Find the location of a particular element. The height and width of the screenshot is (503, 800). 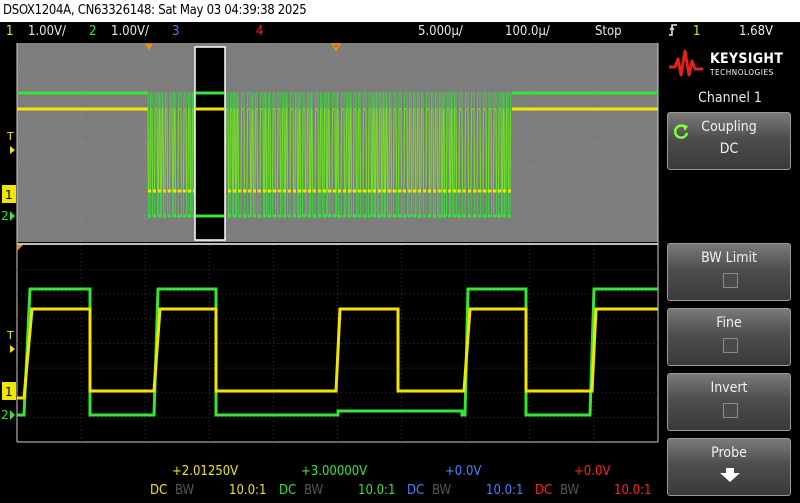

coupling-value: DC is located at coordinates (729, 149).